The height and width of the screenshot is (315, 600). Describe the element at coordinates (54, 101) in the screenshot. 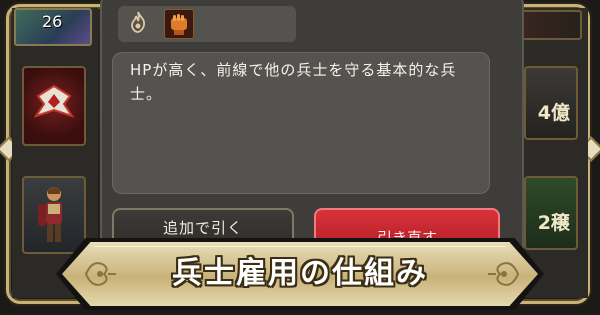

I see `emblem-icon` at that location.